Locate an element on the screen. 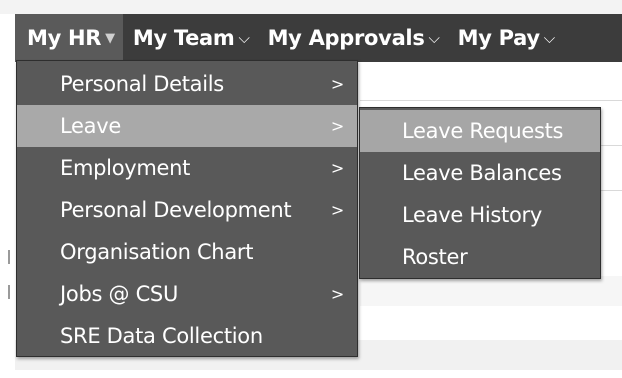 The image size is (622, 378). top-strip is located at coordinates (311, 7).